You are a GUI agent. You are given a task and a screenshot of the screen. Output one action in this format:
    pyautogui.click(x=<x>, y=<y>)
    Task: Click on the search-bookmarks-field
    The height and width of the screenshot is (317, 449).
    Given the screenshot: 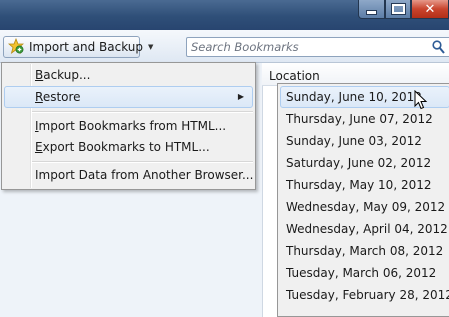 What is the action you would take?
    pyautogui.click(x=317, y=47)
    